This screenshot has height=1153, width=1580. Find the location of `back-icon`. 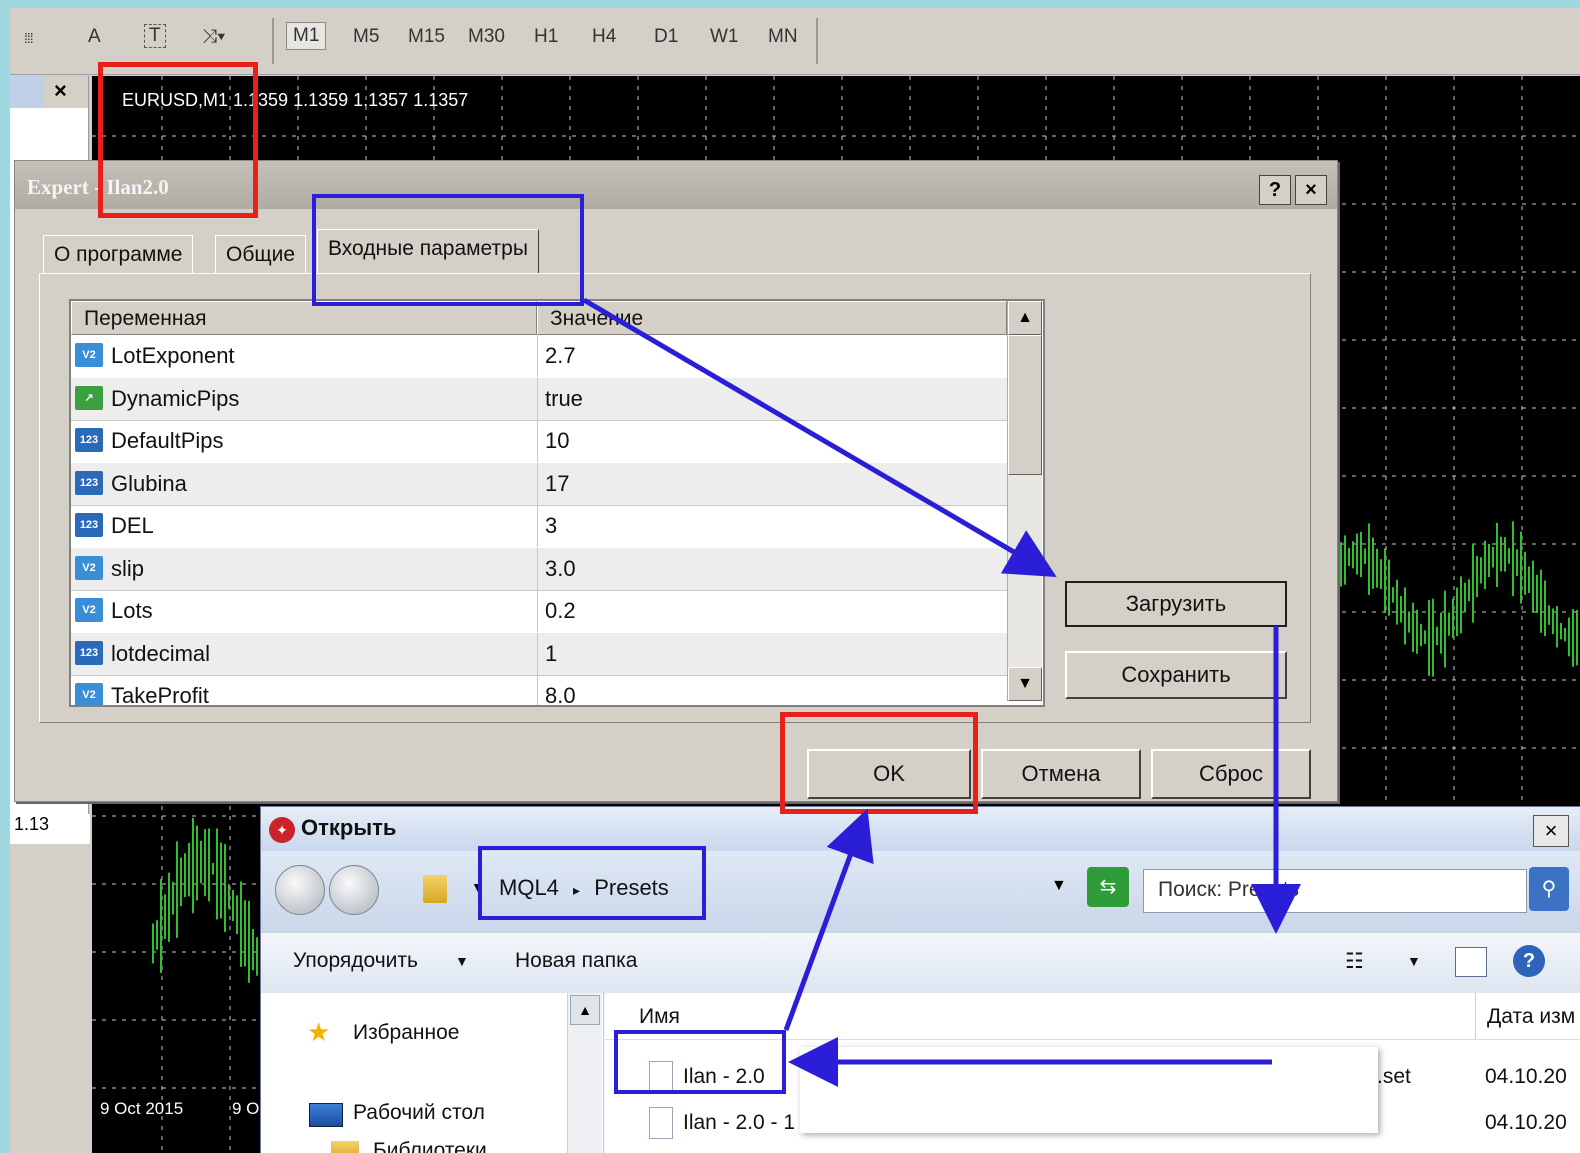

back-icon is located at coordinates (300, 890).